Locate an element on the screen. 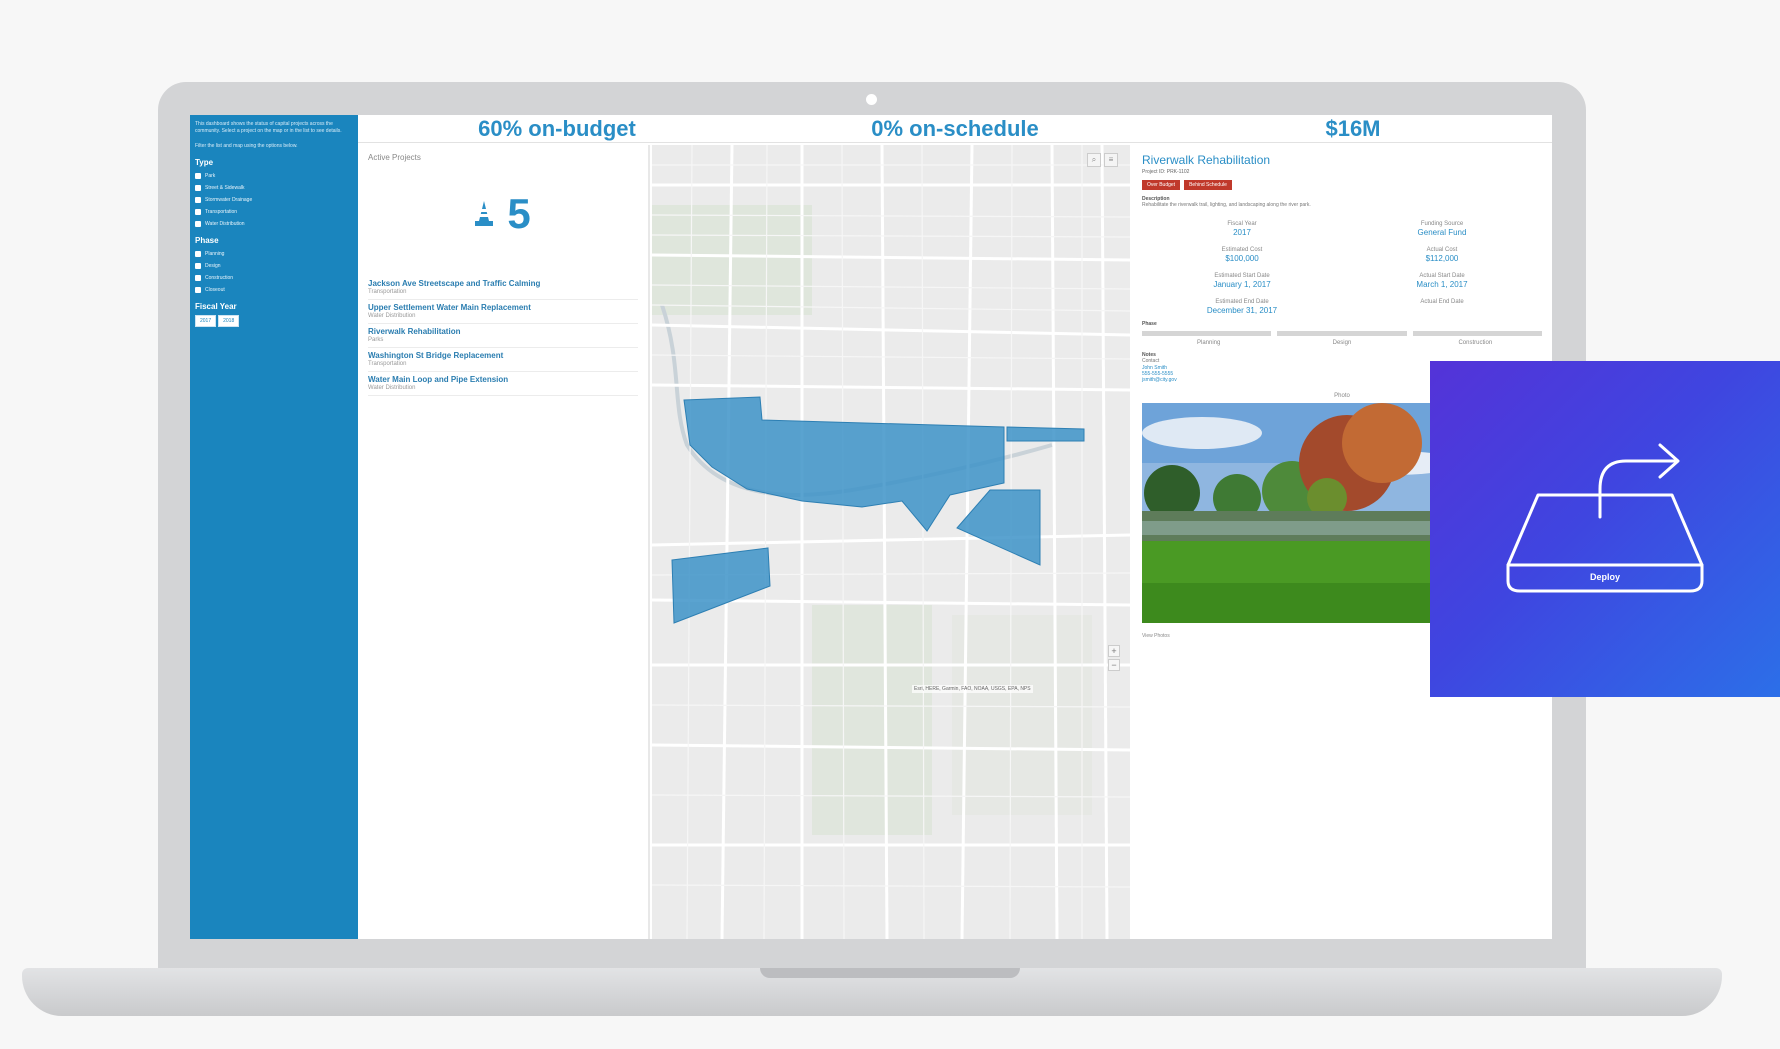 This screenshot has width=1780, height=1049. field-cell: Actual Start Date March 1, 2017 is located at coordinates (1442, 281).